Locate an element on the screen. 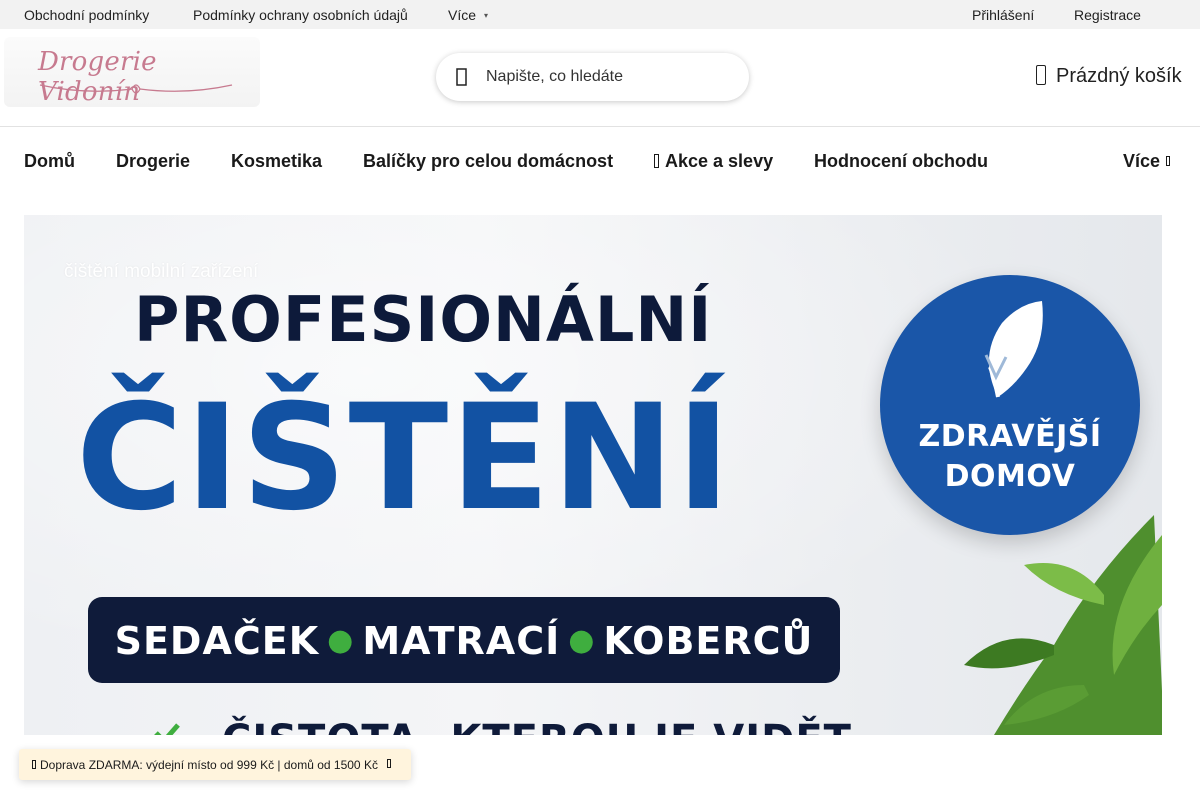 This screenshot has height=800, width=1200. site-header: Drogerie Vidonín Prázdný košík is located at coordinates (600, 78).